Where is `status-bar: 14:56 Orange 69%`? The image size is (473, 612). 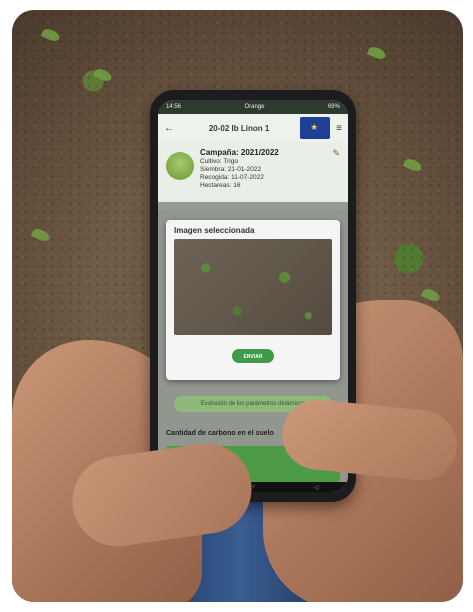 status-bar: 14:56 Orange 69% is located at coordinates (253, 107).